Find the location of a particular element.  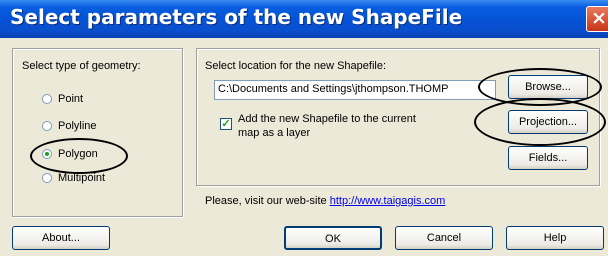

radio-polyline: Polyline is located at coordinates (69, 126).